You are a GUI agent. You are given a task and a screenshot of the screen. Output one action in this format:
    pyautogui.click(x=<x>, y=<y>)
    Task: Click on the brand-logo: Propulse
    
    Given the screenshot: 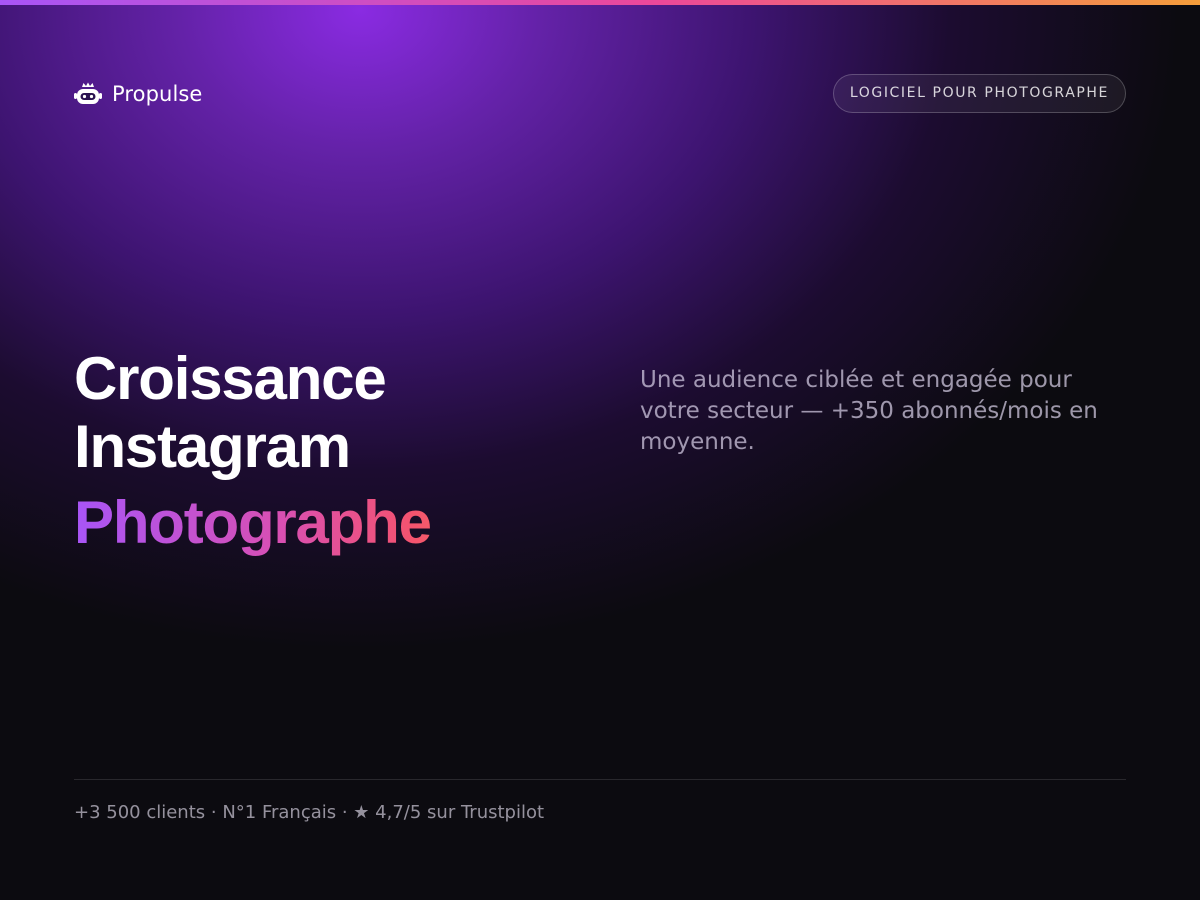 What is the action you would take?
    pyautogui.click(x=138, y=94)
    